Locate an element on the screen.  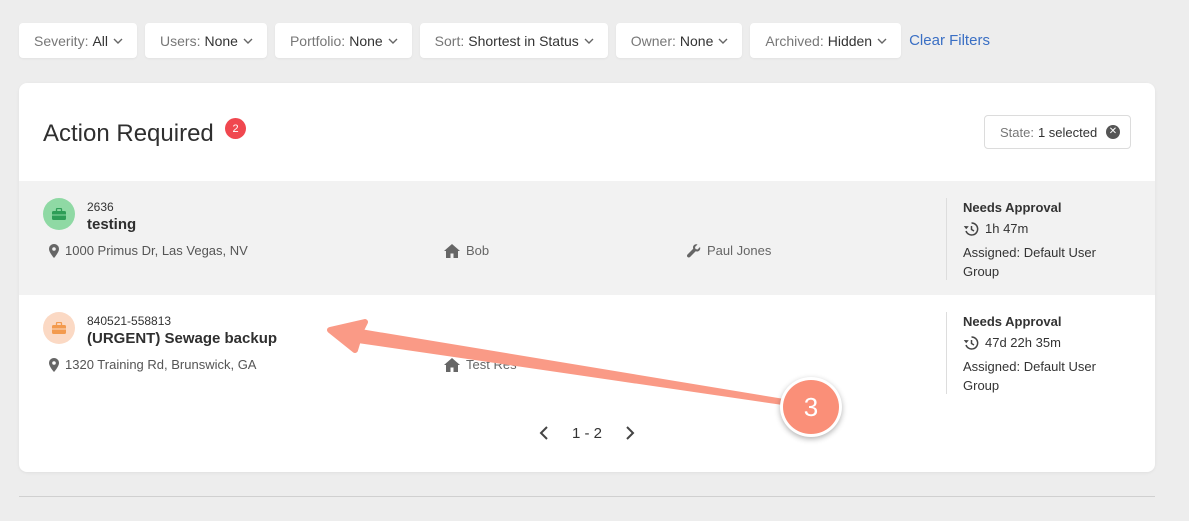
address-text: 1000 Primus Dr, Las Vegas, NV is located at coordinates (156, 250).